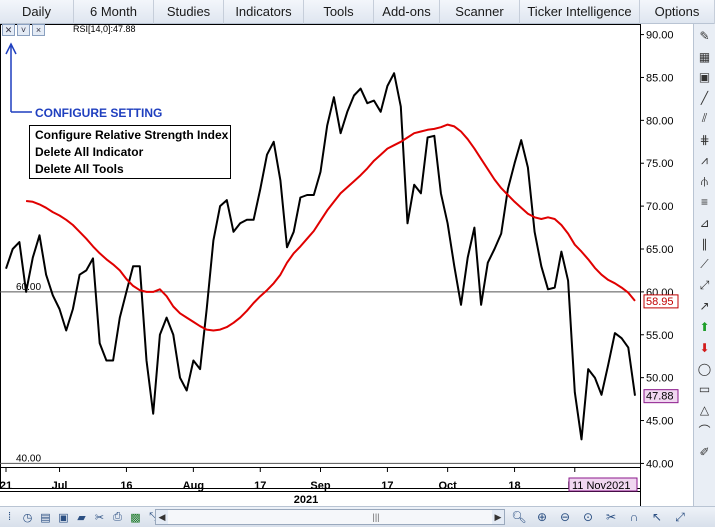 Image resolution: width=715 pixels, height=527 pixels. I want to click on y-tick-label: 55.00, so click(660, 336).